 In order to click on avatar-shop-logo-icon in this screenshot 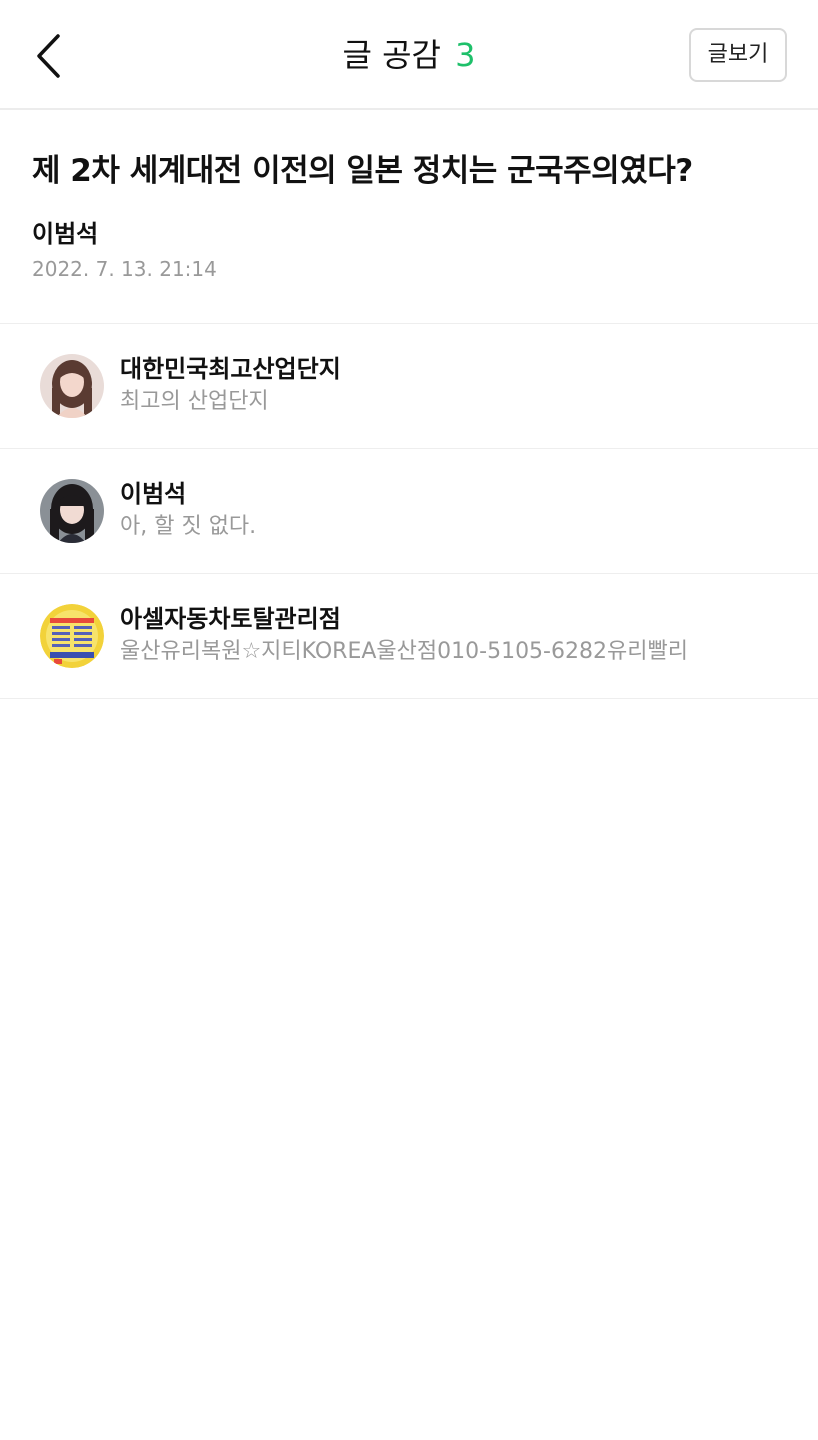, I will do `click(72, 636)`.